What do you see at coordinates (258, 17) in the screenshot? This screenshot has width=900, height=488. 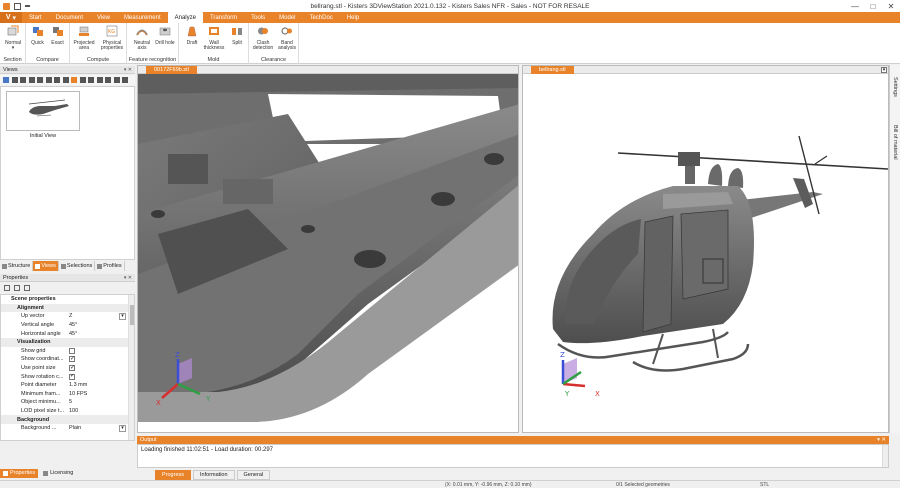 I see `tab-tools: Tools` at bounding box center [258, 17].